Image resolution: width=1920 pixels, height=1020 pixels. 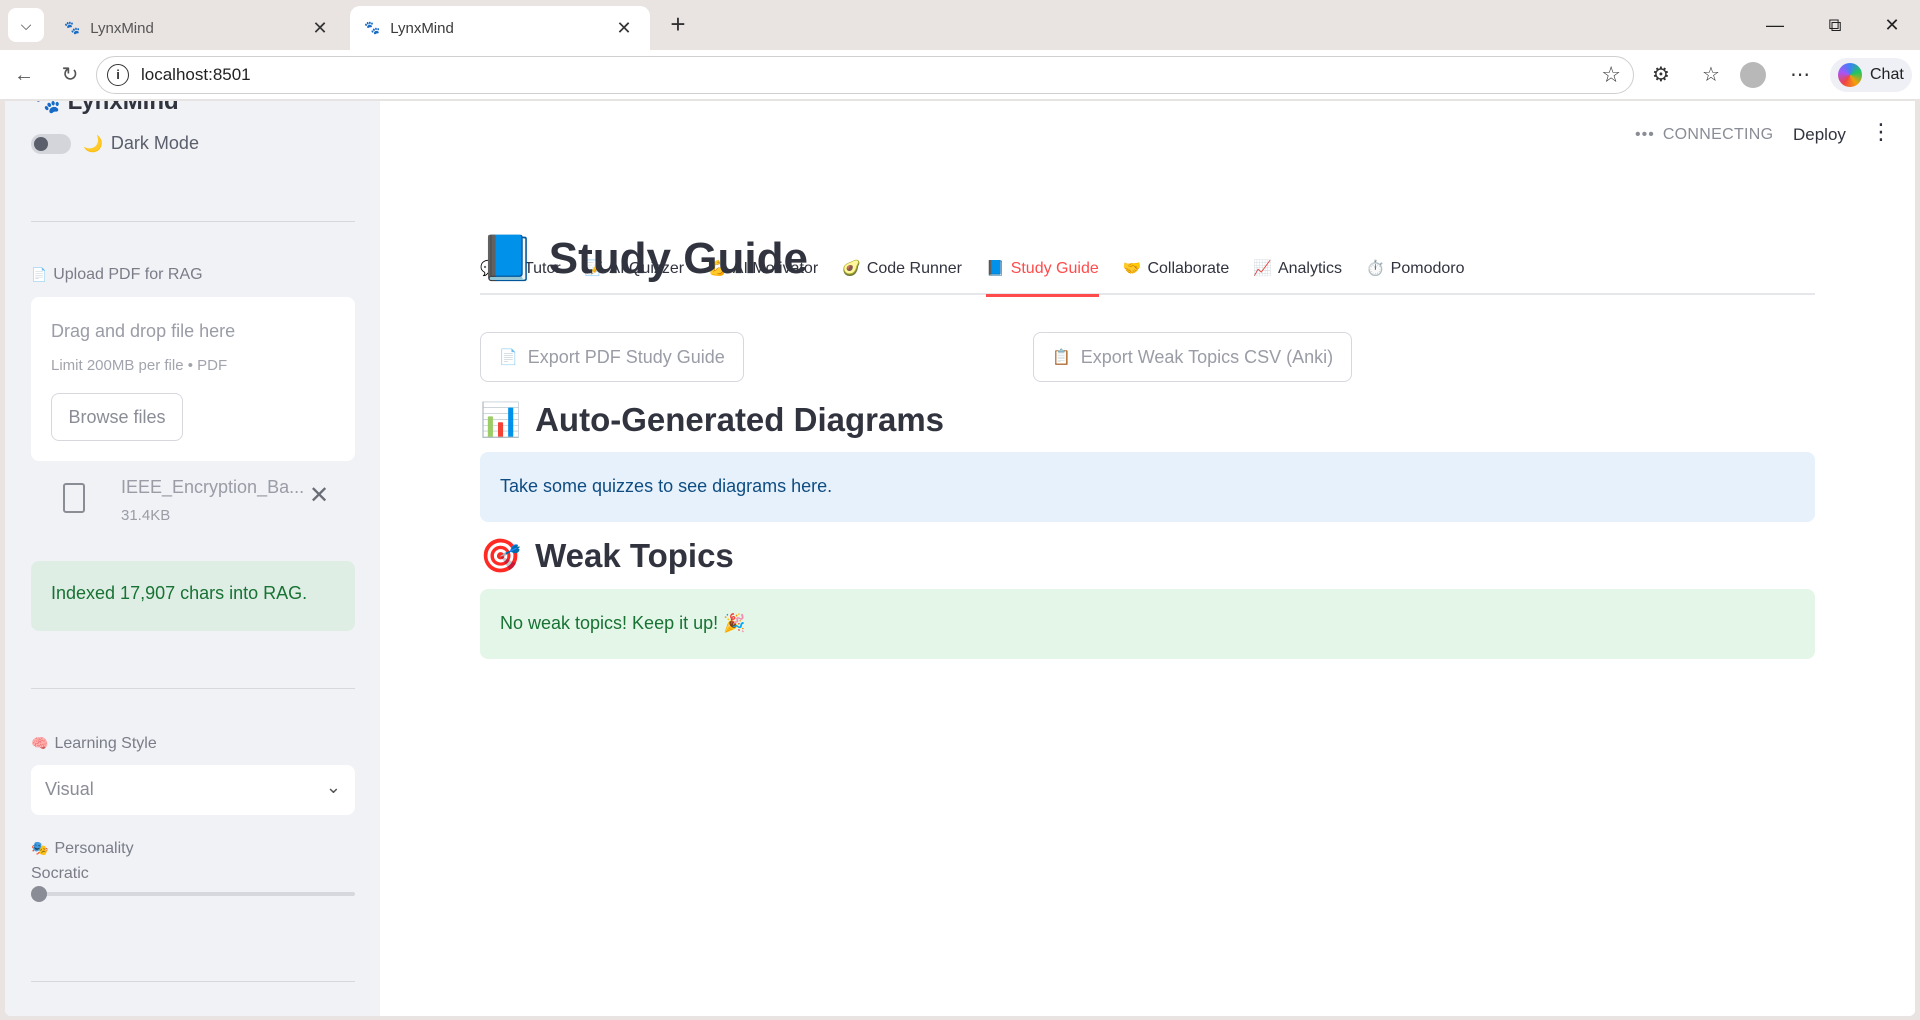 What do you see at coordinates (1800, 75) in the screenshot?
I see `more-options-icon: ⋯` at bounding box center [1800, 75].